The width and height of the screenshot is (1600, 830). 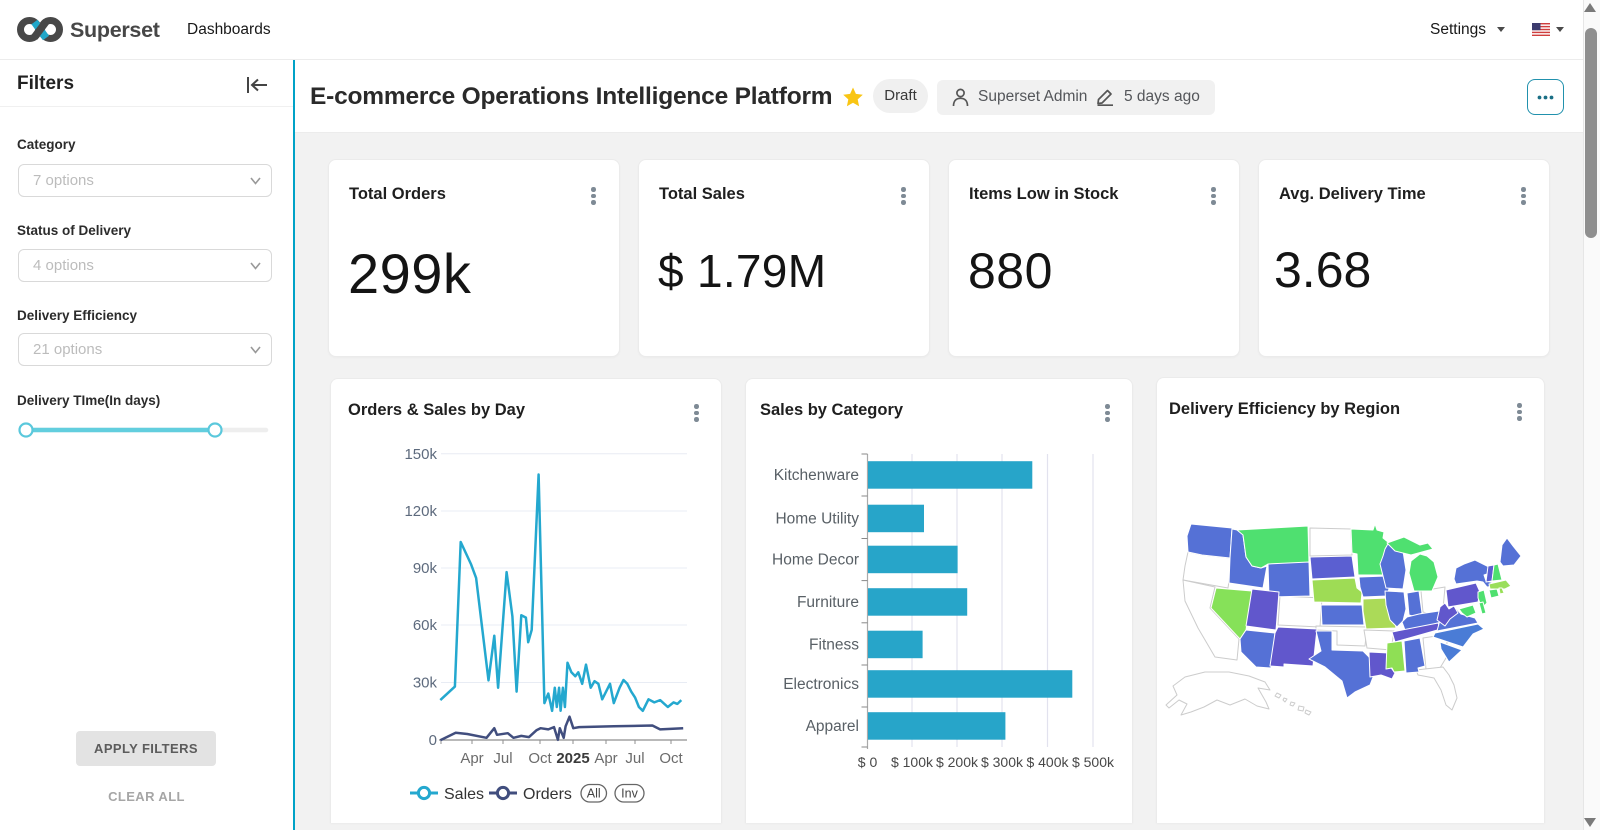 I want to click on svg-text: 0, so click(x=433, y=740).